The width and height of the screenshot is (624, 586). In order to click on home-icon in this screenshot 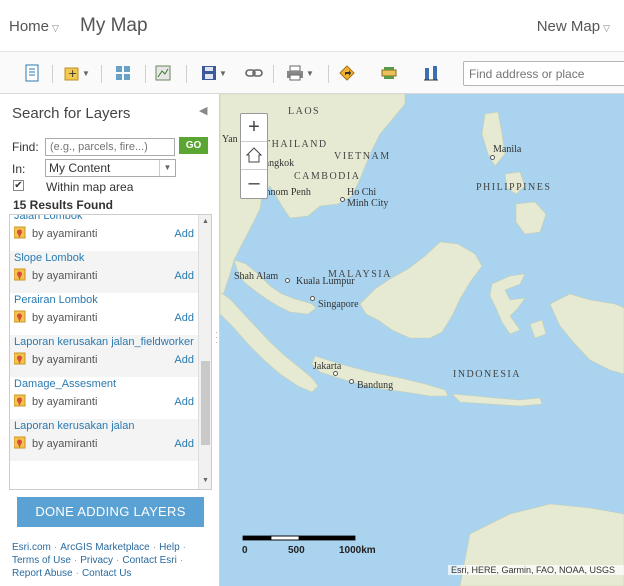, I will do `click(254, 155)`.